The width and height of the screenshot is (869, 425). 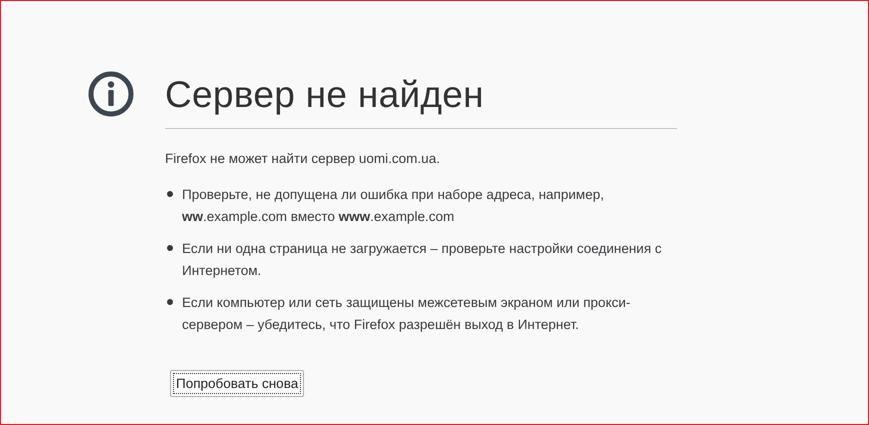 I want to click on tip-text: Если компьютер или сеть защищены межсетевым экраном или прокси-сервером – убедитесь, что Firefox разрешён выход в Интернет., so click(x=407, y=314).